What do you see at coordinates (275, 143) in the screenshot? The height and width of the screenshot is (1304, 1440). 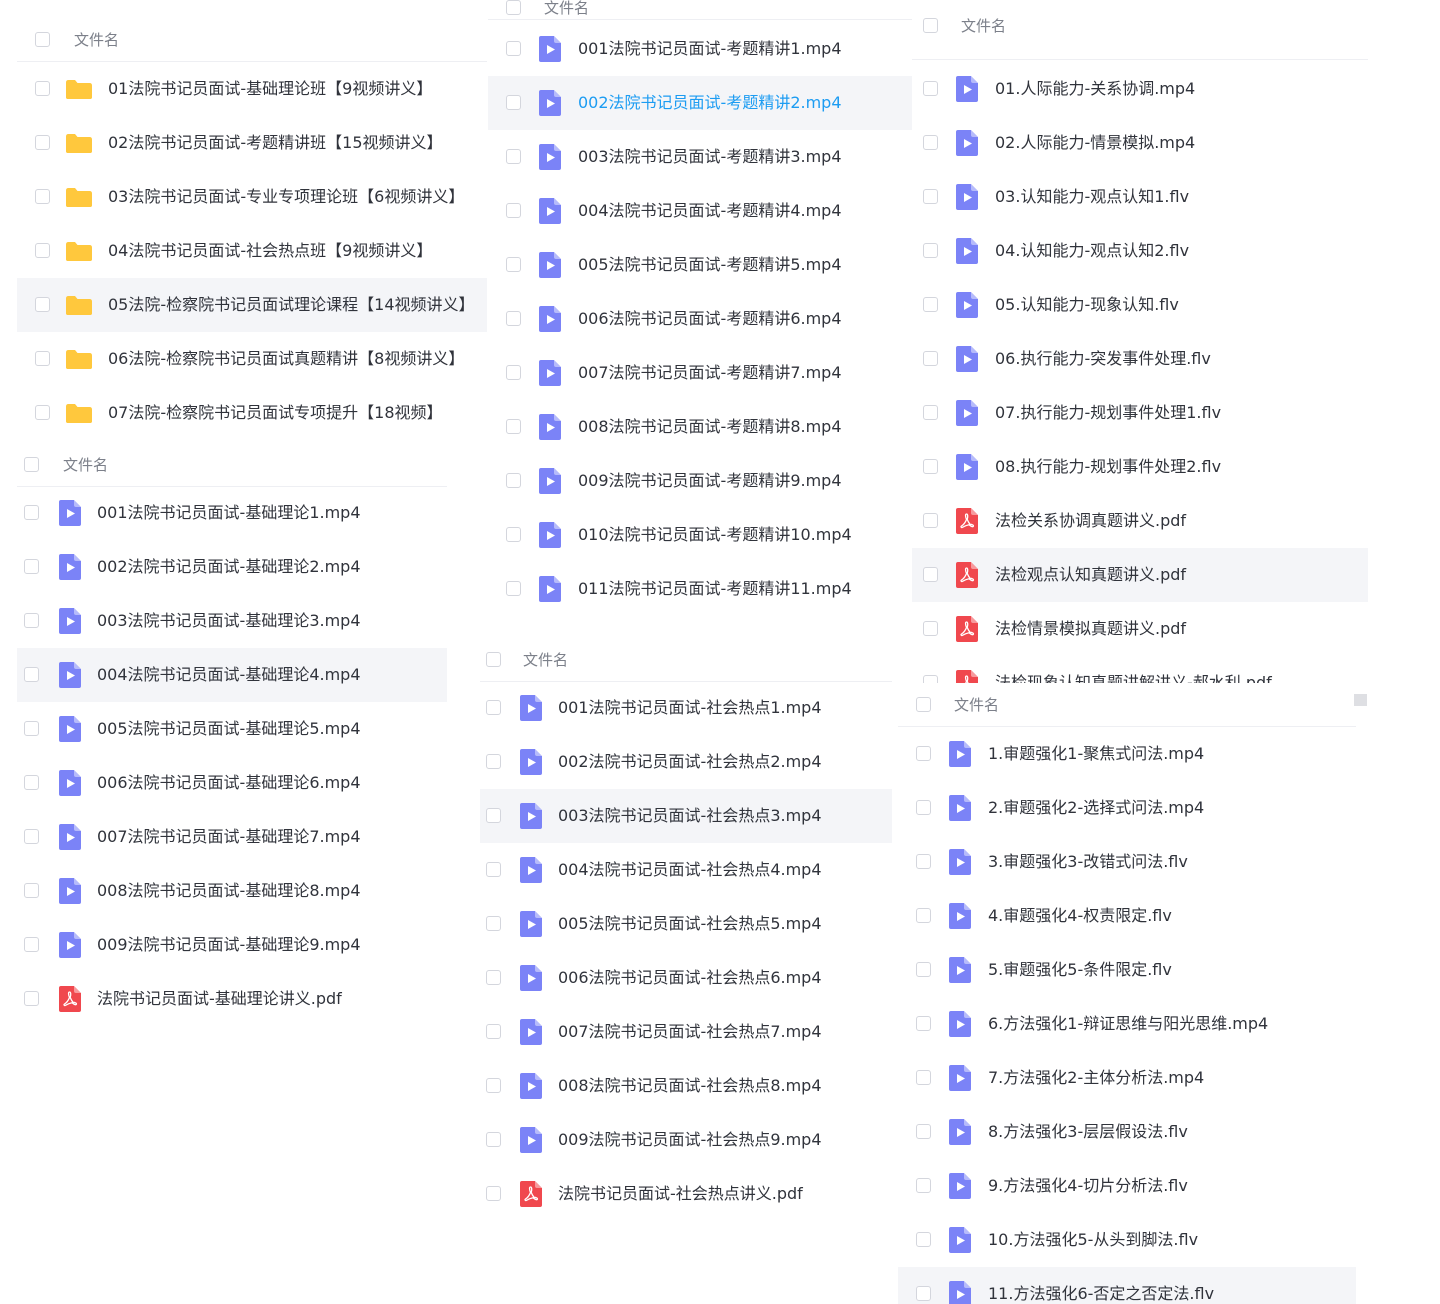 I see `folder-name: 02法院书记员面试-考题精讲班【15视频讲义】` at bounding box center [275, 143].